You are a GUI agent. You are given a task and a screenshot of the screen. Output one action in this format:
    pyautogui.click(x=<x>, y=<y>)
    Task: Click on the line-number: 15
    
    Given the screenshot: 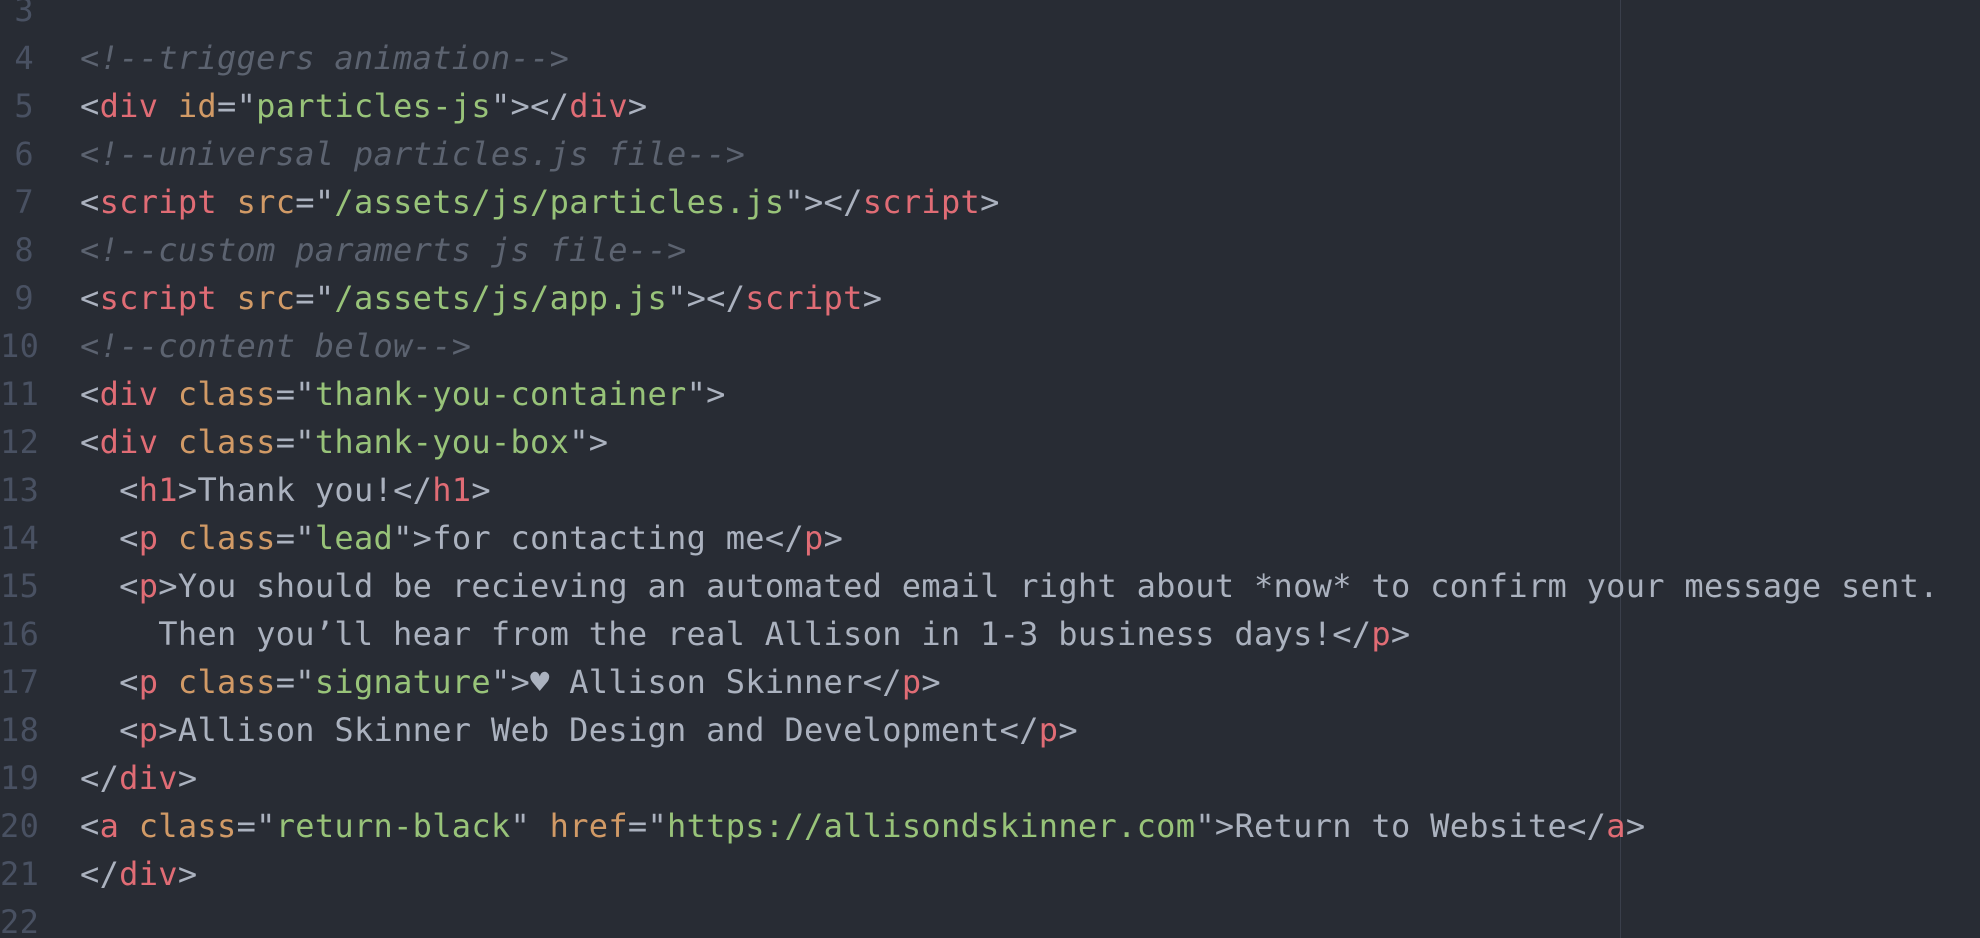 What is the action you would take?
    pyautogui.click(x=20, y=586)
    